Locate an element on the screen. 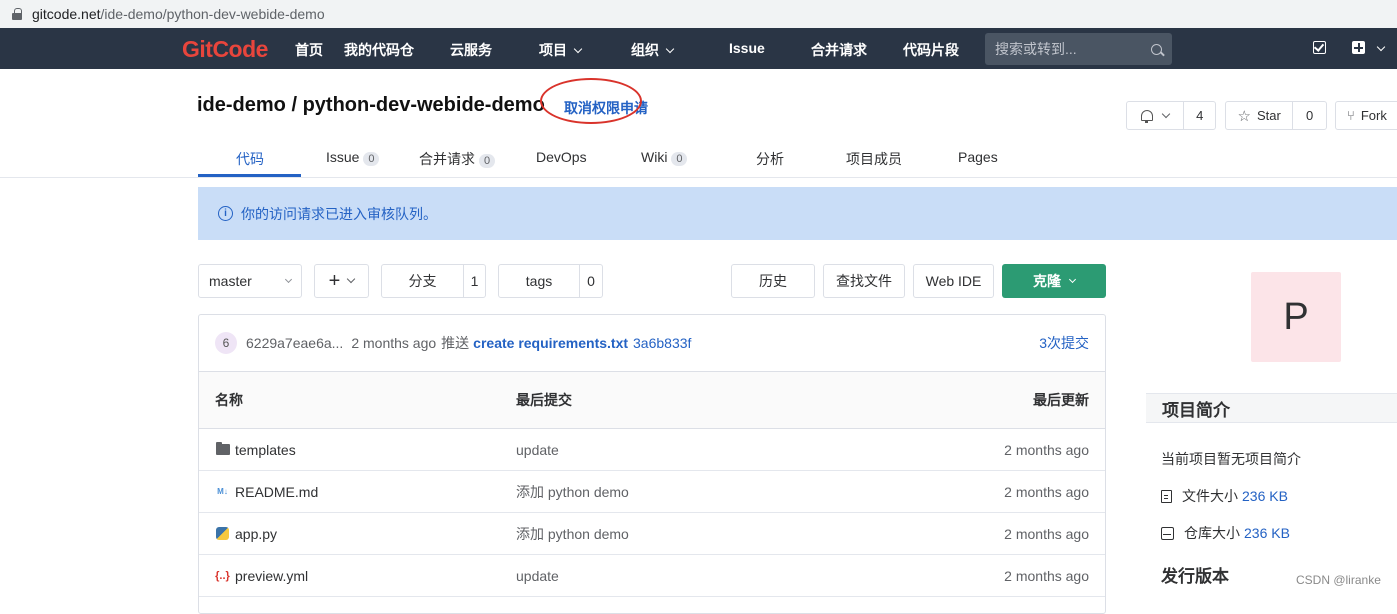 This screenshot has height=614, width=1397. file-size-stat: 文件大小 236 KB is located at coordinates (1224, 496).